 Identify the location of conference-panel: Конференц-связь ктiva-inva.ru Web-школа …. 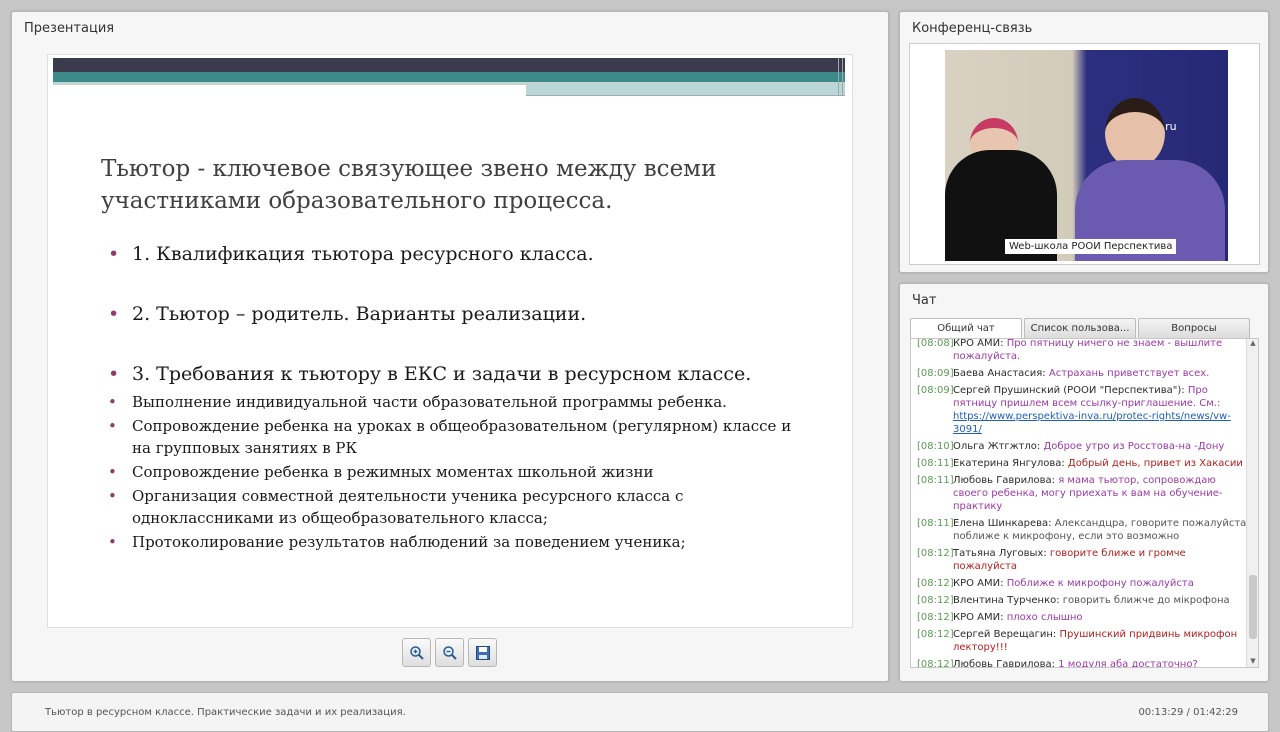
(1084, 142).